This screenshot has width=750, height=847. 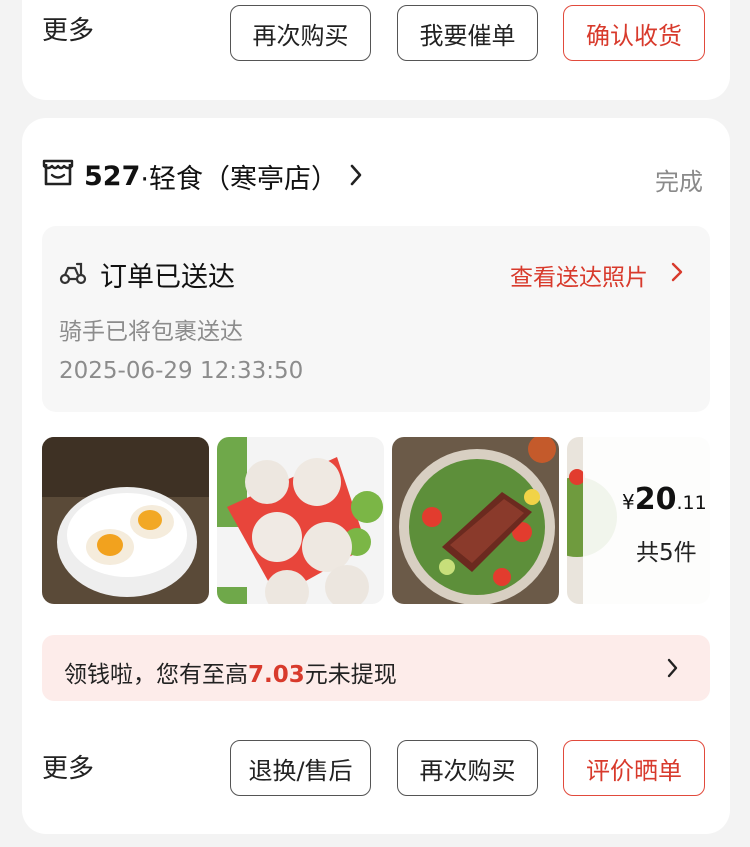 What do you see at coordinates (156, 675) in the screenshot?
I see `promo-prefix: 领钱啦，您有至高` at bounding box center [156, 675].